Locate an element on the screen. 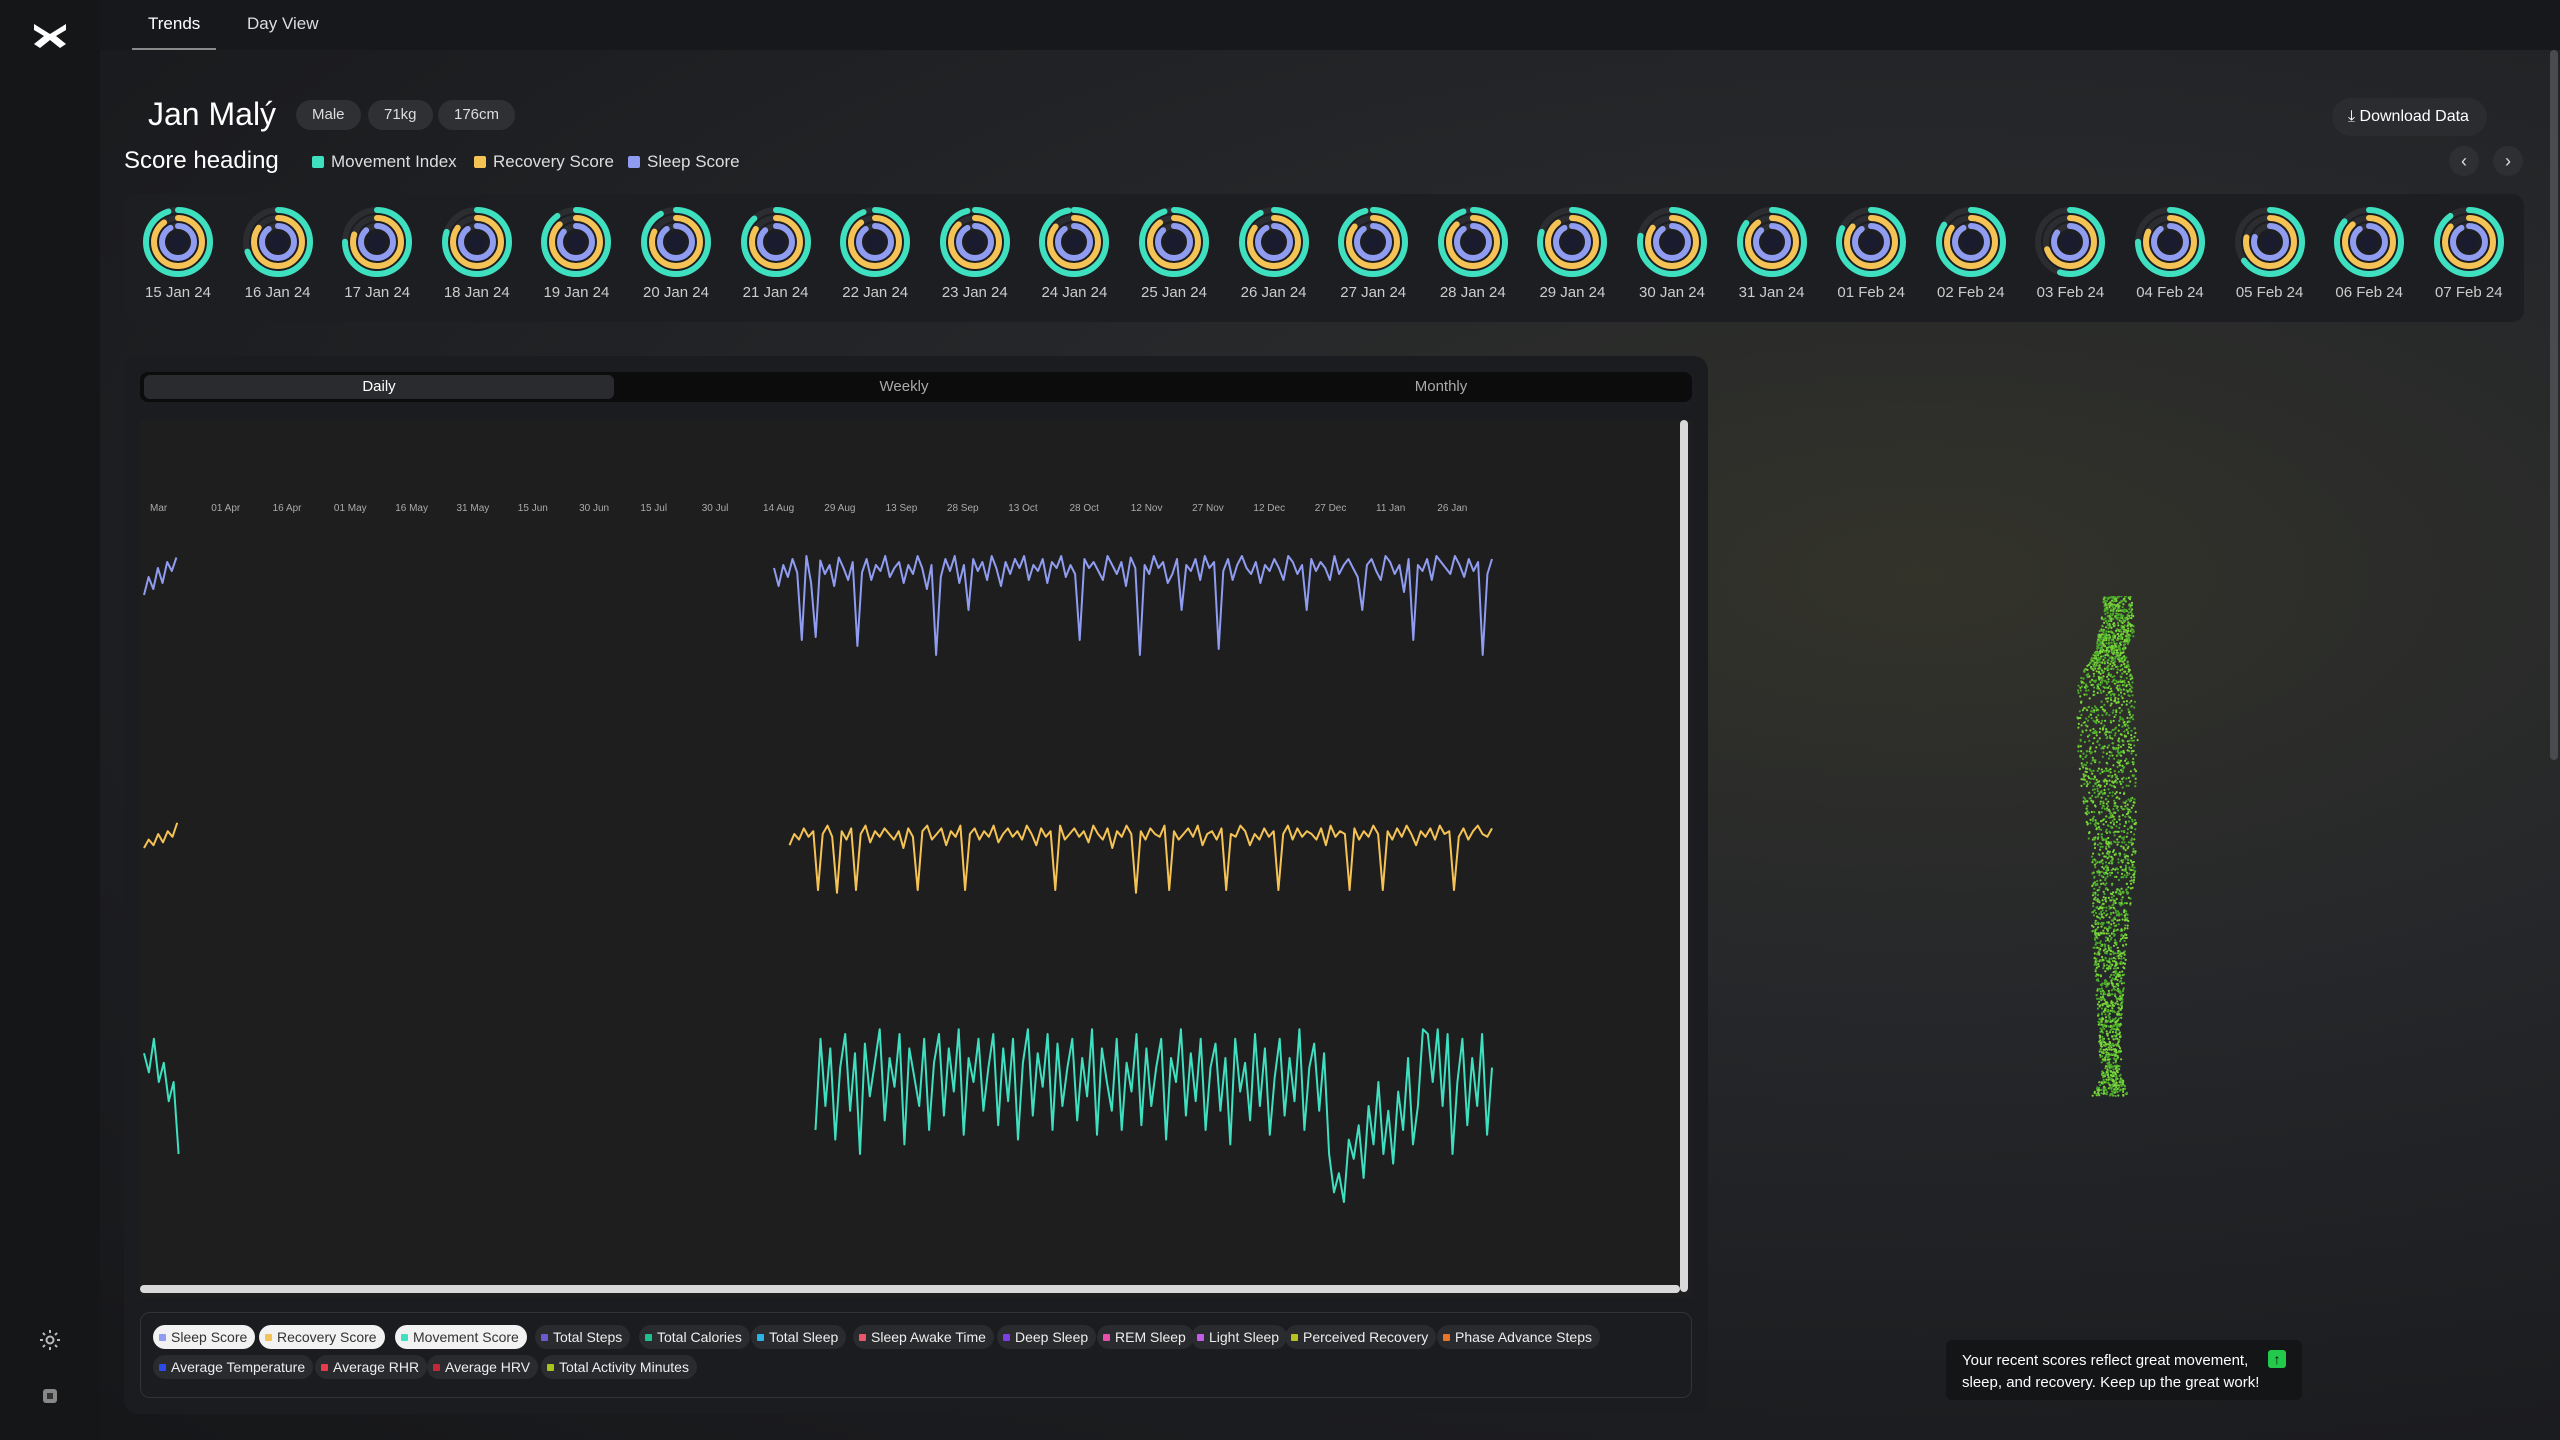 This screenshot has height=1440, width=2560. metric-toggle: Sleep Score is located at coordinates (204, 1337).